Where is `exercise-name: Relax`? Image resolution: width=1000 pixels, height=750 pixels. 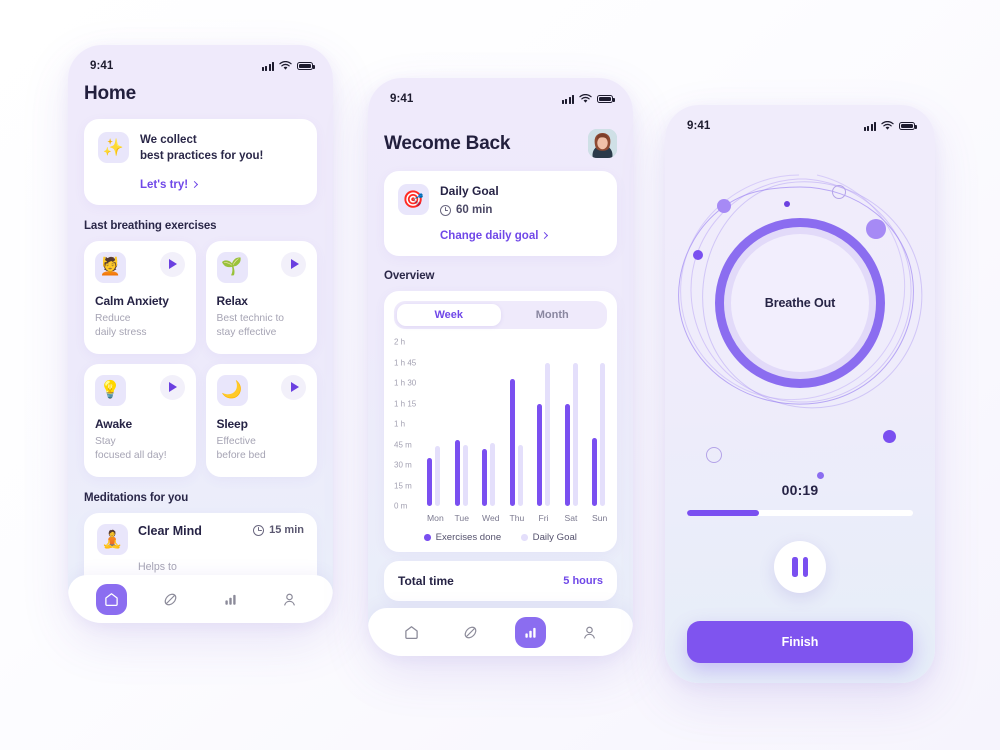
exercise-name: Relax is located at coordinates (232, 300).